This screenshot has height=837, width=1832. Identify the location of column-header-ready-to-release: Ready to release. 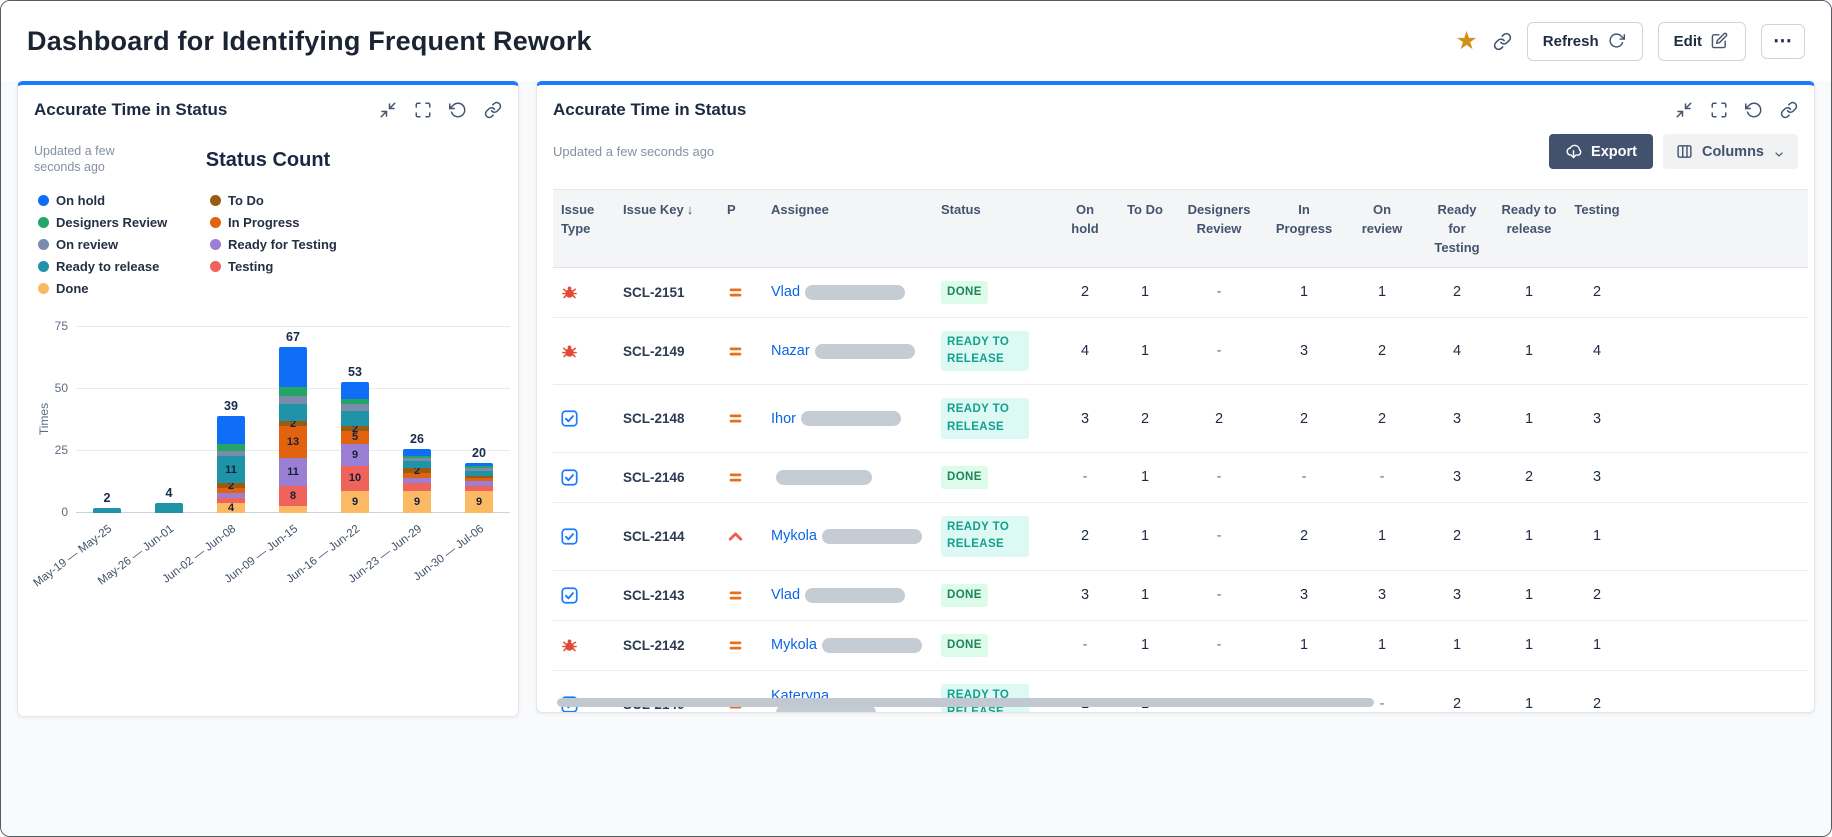
(1529, 228).